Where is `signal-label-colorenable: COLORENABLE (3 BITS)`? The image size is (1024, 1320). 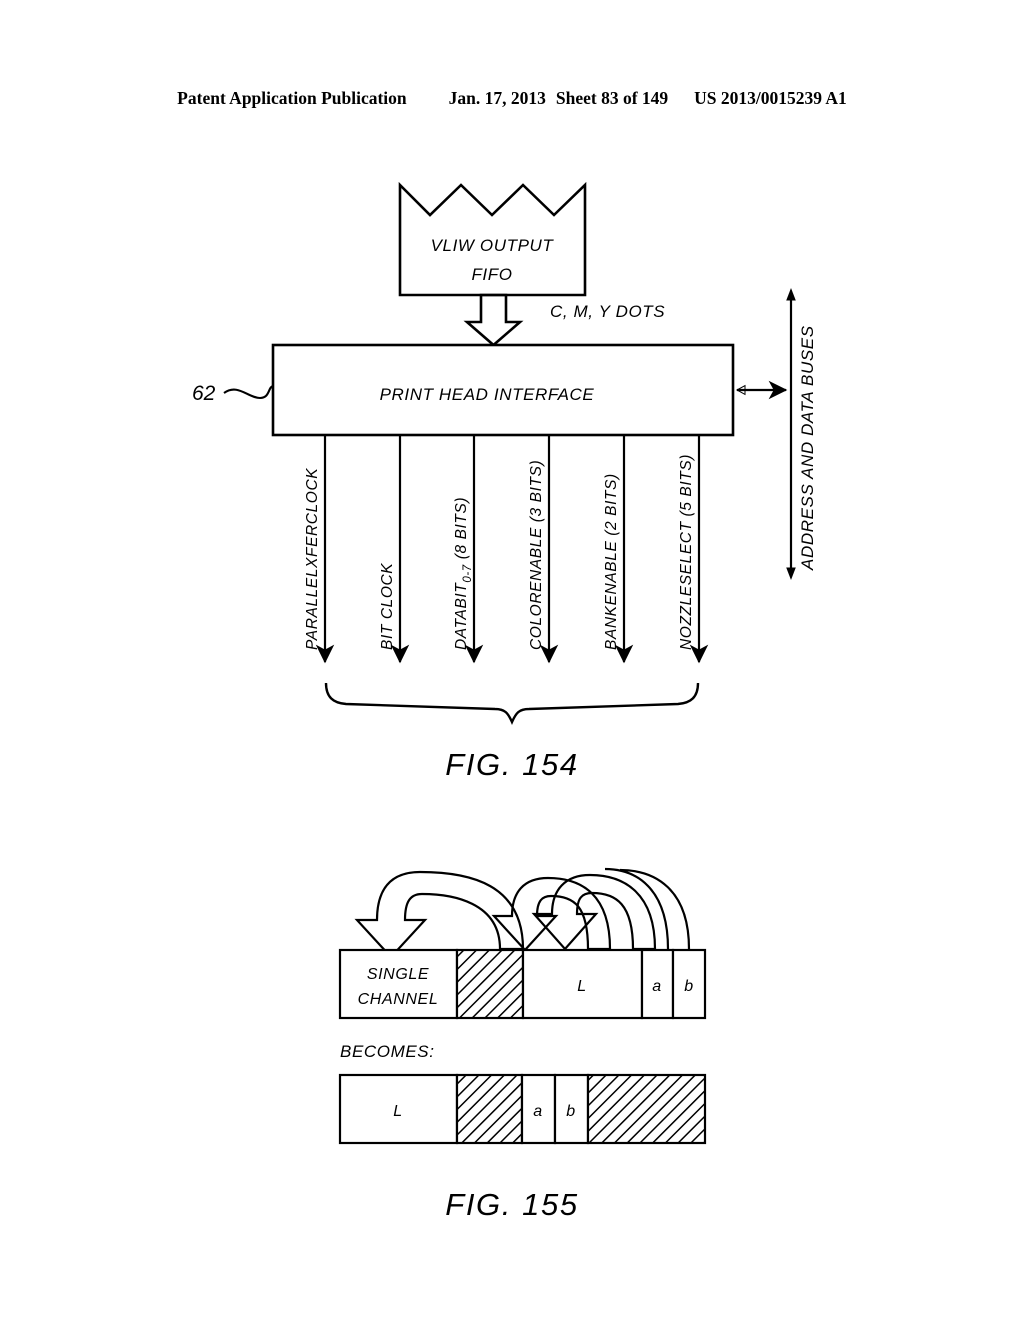
signal-label-colorenable: COLORENABLE (3 BITS) is located at coordinates (536, 555).